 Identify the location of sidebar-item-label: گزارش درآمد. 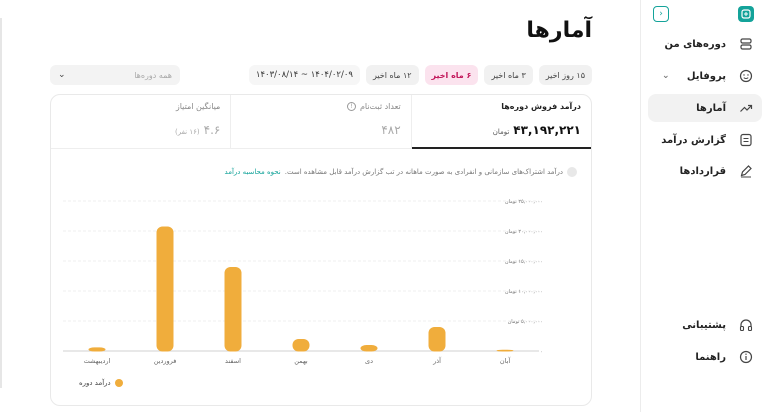
(693, 140).